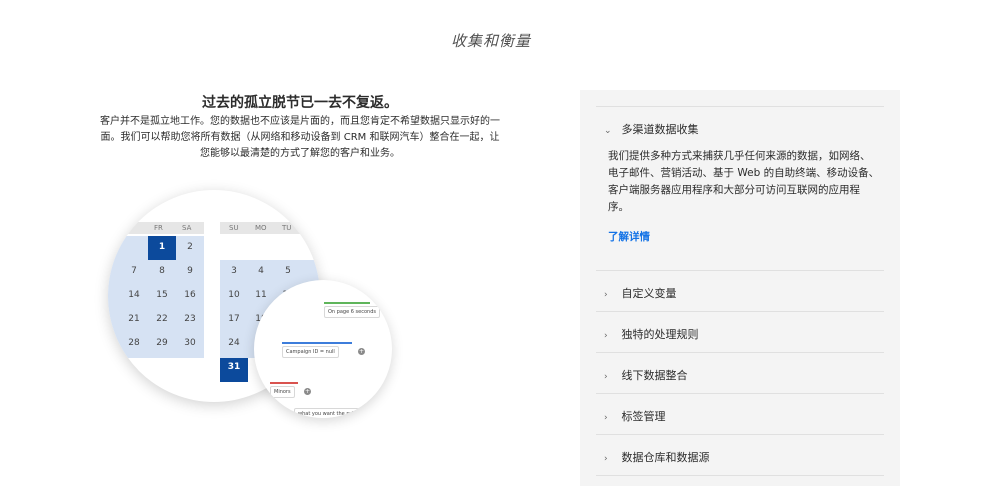 Image resolution: width=982 pixels, height=486 pixels. I want to click on day-cell: 24, so click(234, 343).